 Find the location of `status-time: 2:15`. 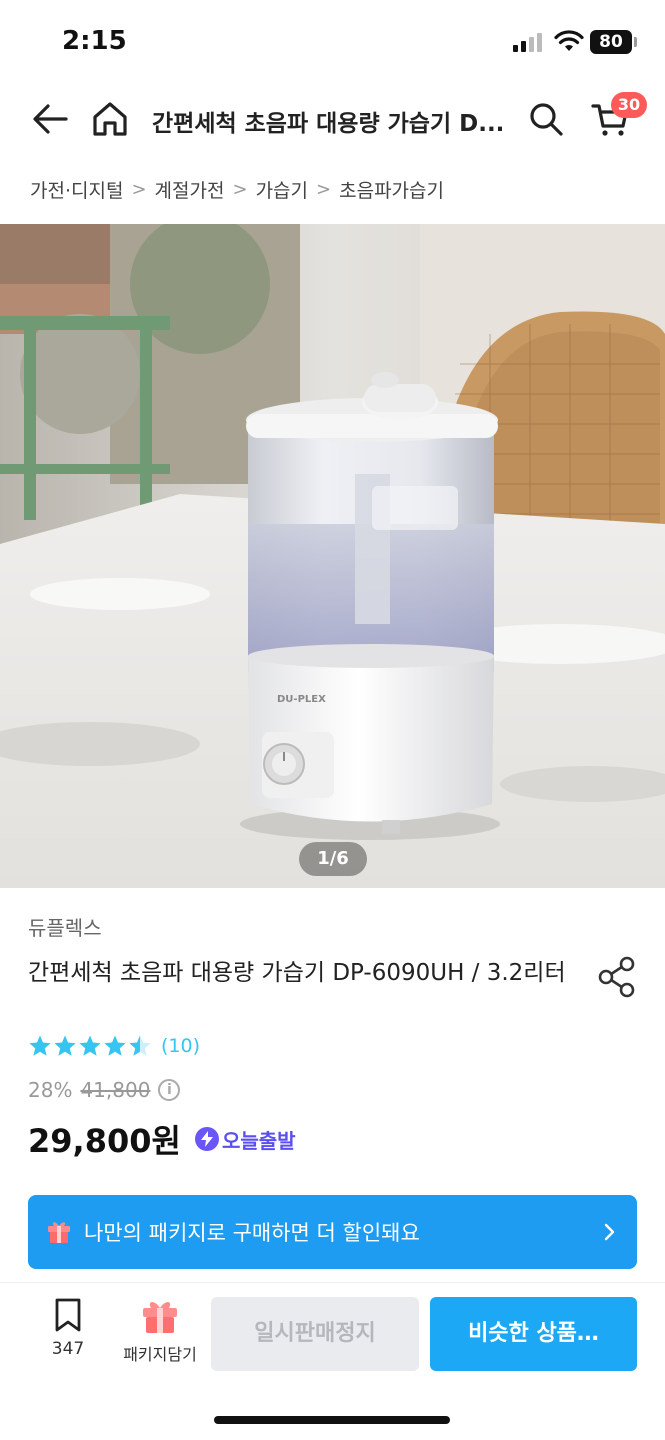

status-time: 2:15 is located at coordinates (94, 41).